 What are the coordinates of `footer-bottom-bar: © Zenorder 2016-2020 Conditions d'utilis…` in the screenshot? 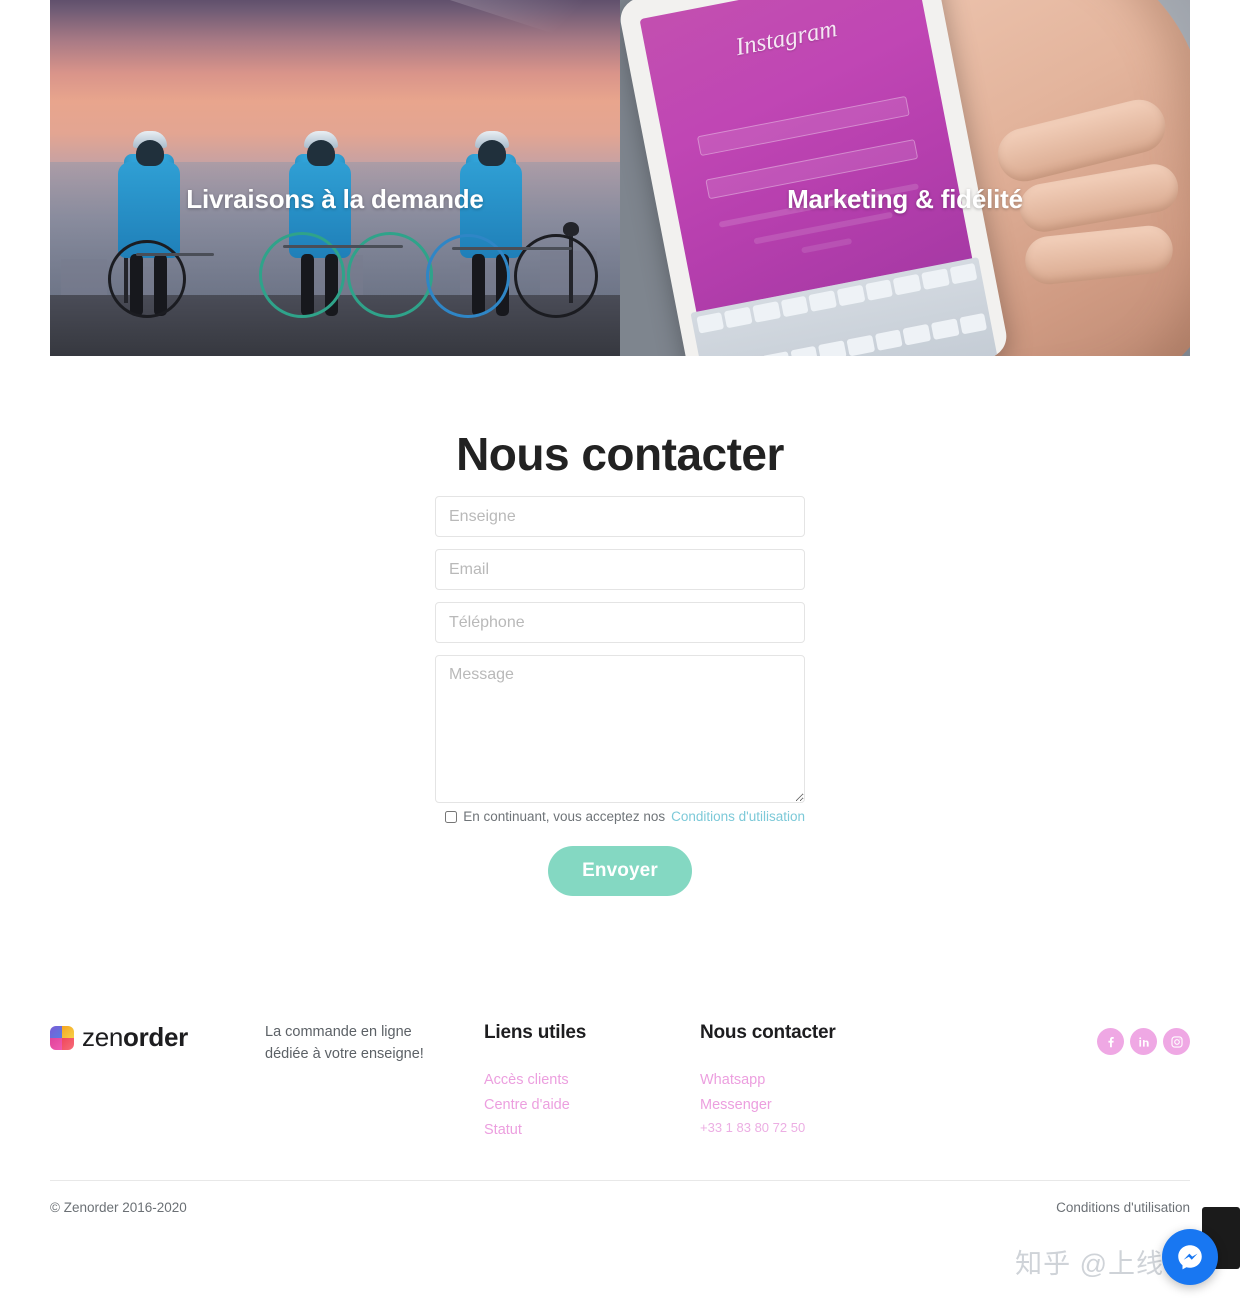 It's located at (620, 1207).